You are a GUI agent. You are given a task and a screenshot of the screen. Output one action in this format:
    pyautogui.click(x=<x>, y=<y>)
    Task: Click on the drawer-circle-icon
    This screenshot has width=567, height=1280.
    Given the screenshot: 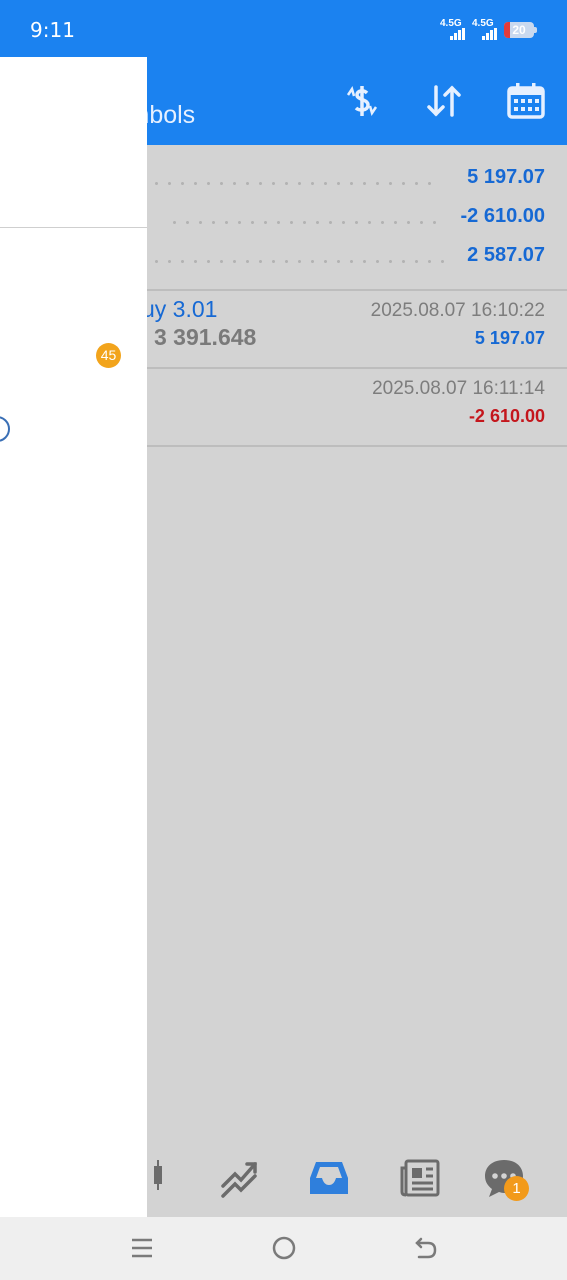 What is the action you would take?
    pyautogui.click(x=5, y=429)
    